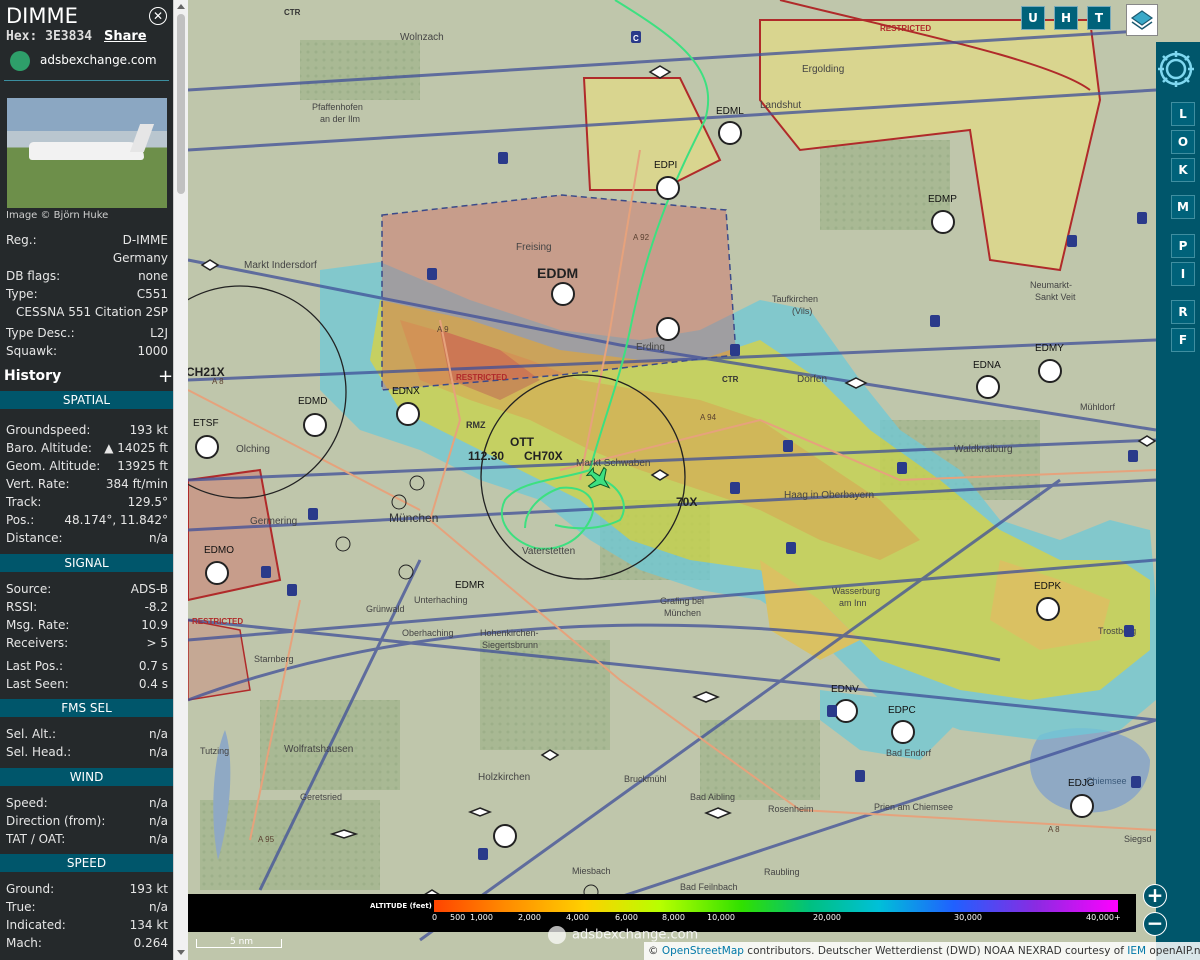 The height and width of the screenshot is (960, 1200). Describe the element at coordinates (125, 36) in the screenshot. I see `share-link: Share` at that location.